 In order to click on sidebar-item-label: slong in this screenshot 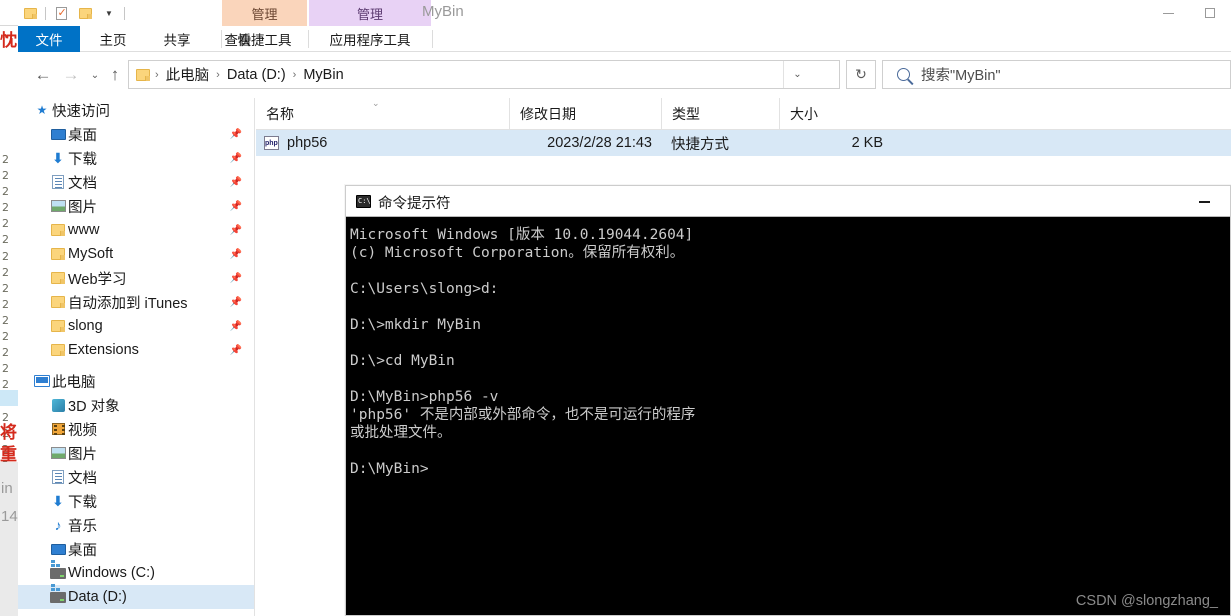, I will do `click(85, 326)`.